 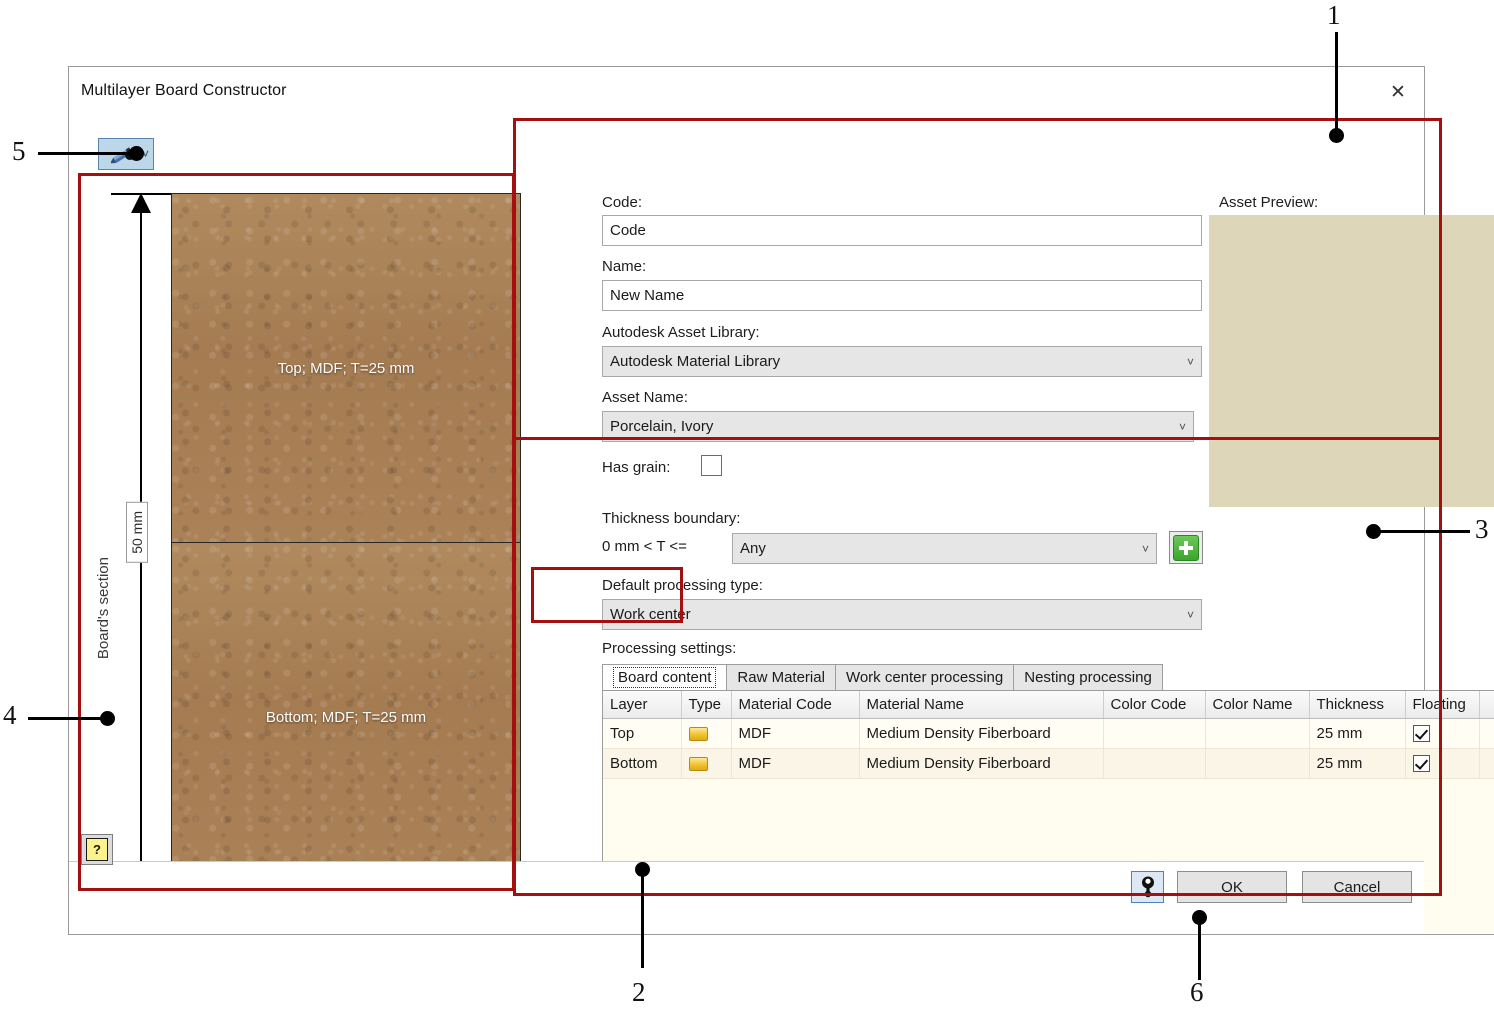 I want to click on column-header-material-name: Material Name, so click(x=981, y=705).